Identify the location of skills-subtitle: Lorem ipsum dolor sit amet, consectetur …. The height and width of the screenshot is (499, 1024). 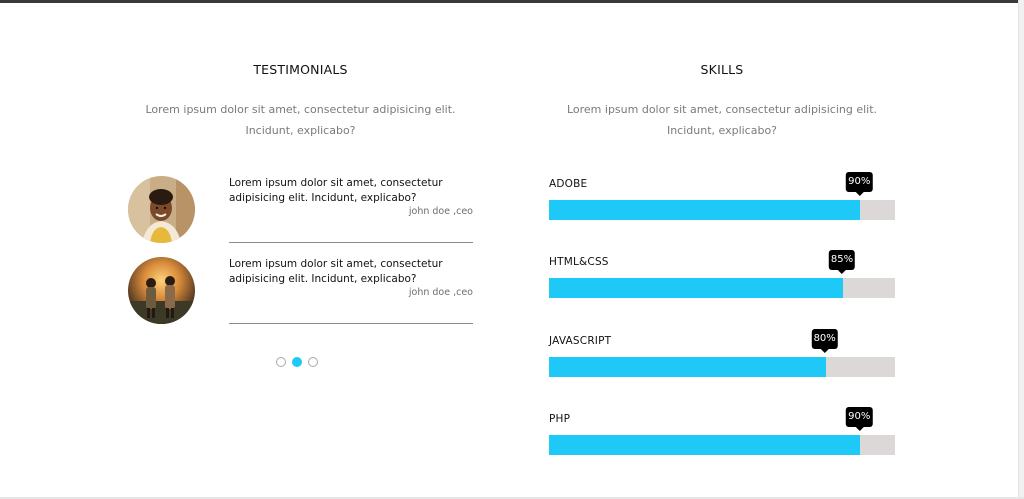
(722, 120).